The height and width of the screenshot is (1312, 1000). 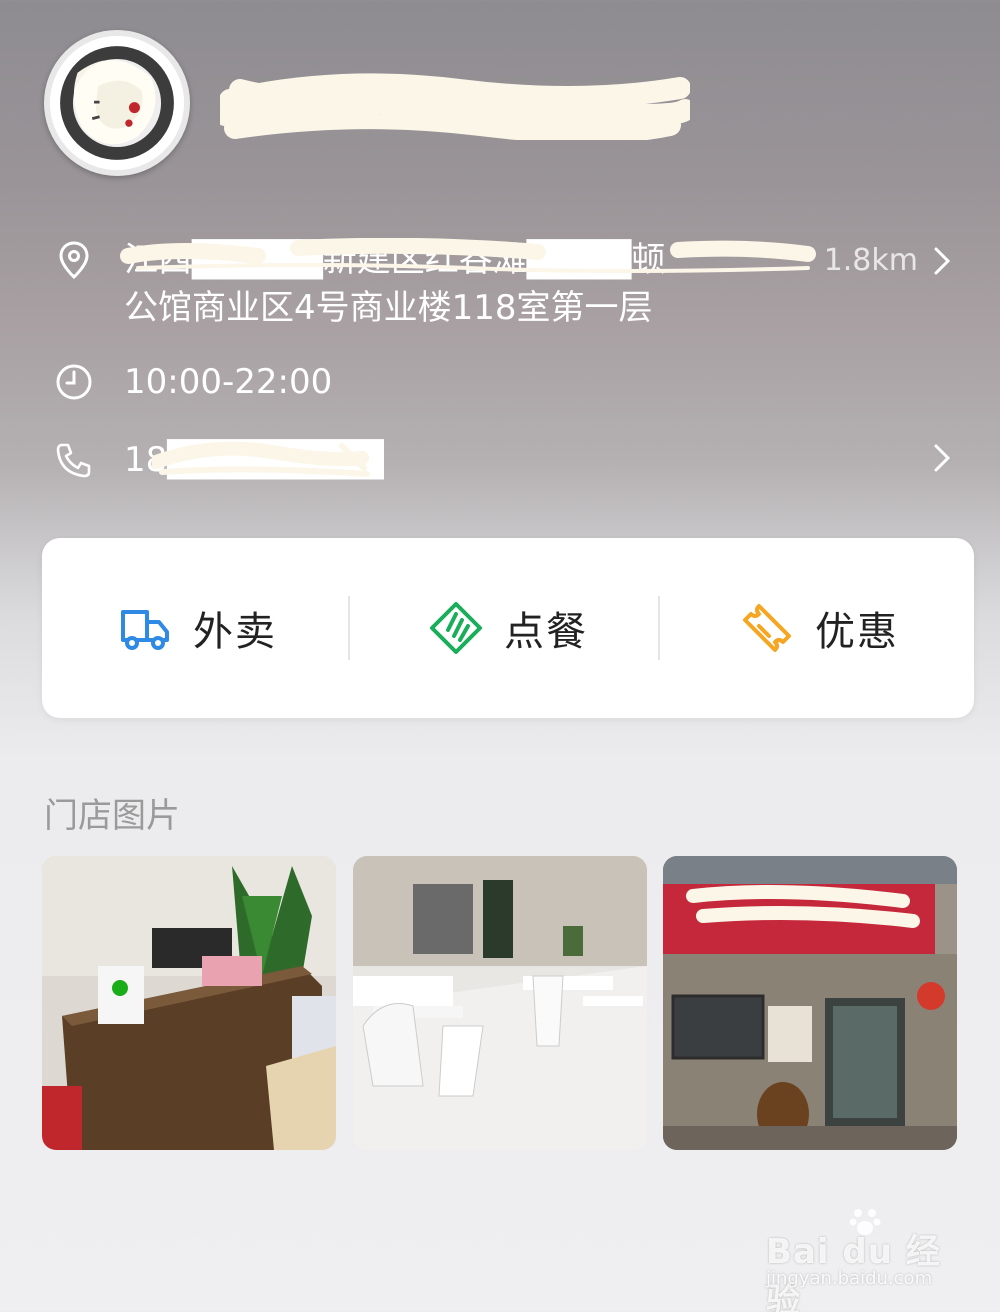 What do you see at coordinates (235, 632) in the screenshot?
I see `delivery-label: 外卖` at bounding box center [235, 632].